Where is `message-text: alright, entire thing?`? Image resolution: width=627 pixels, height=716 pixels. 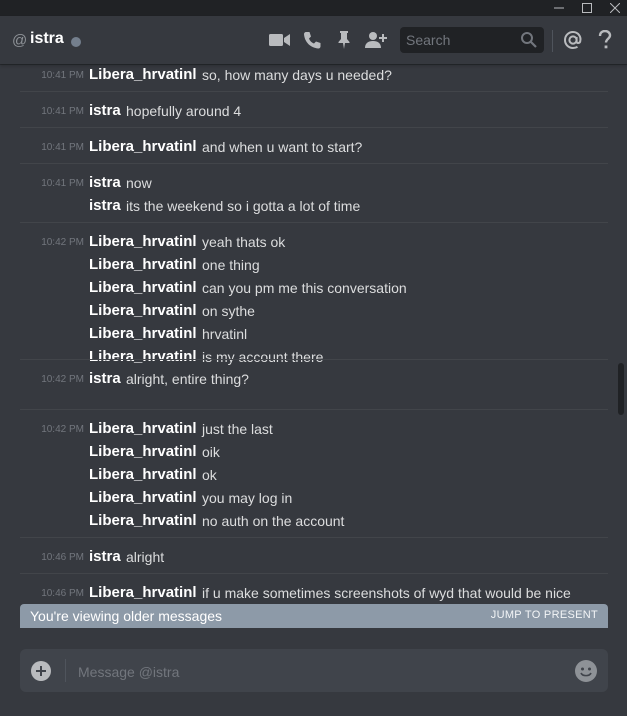 message-text: alright, entire thing? is located at coordinates (187, 379).